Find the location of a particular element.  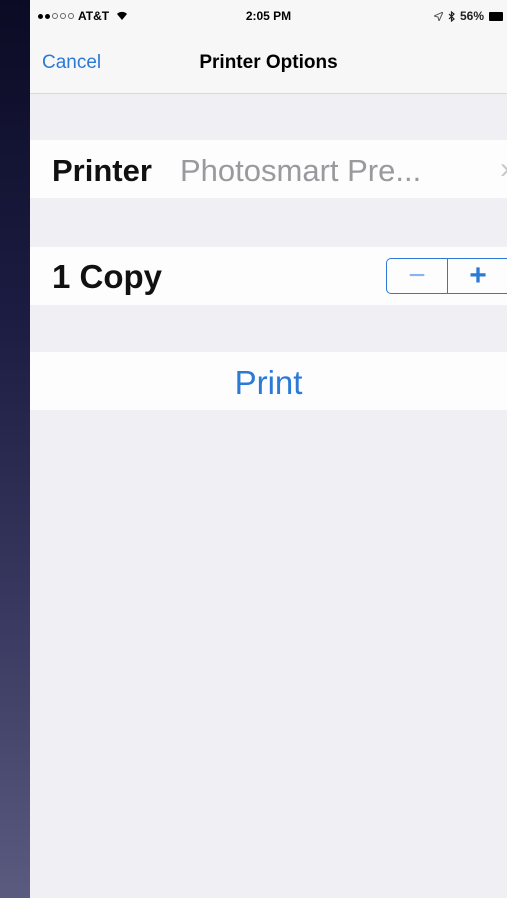

location-icon is located at coordinates (438, 16).